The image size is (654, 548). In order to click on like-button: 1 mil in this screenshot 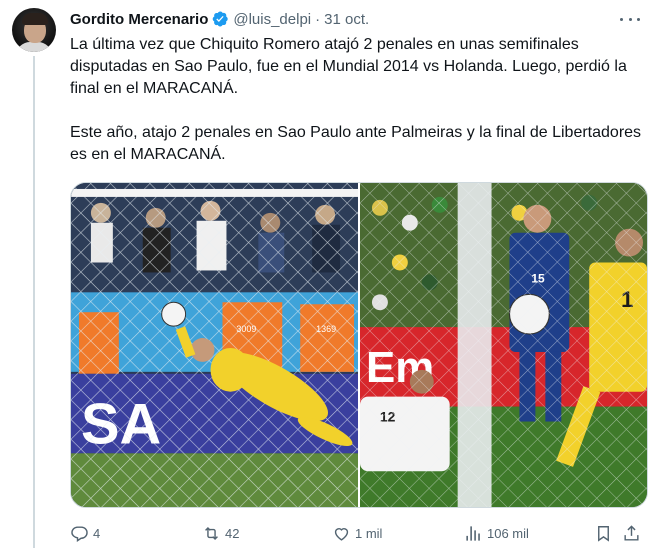, I will do `click(357, 533)`.